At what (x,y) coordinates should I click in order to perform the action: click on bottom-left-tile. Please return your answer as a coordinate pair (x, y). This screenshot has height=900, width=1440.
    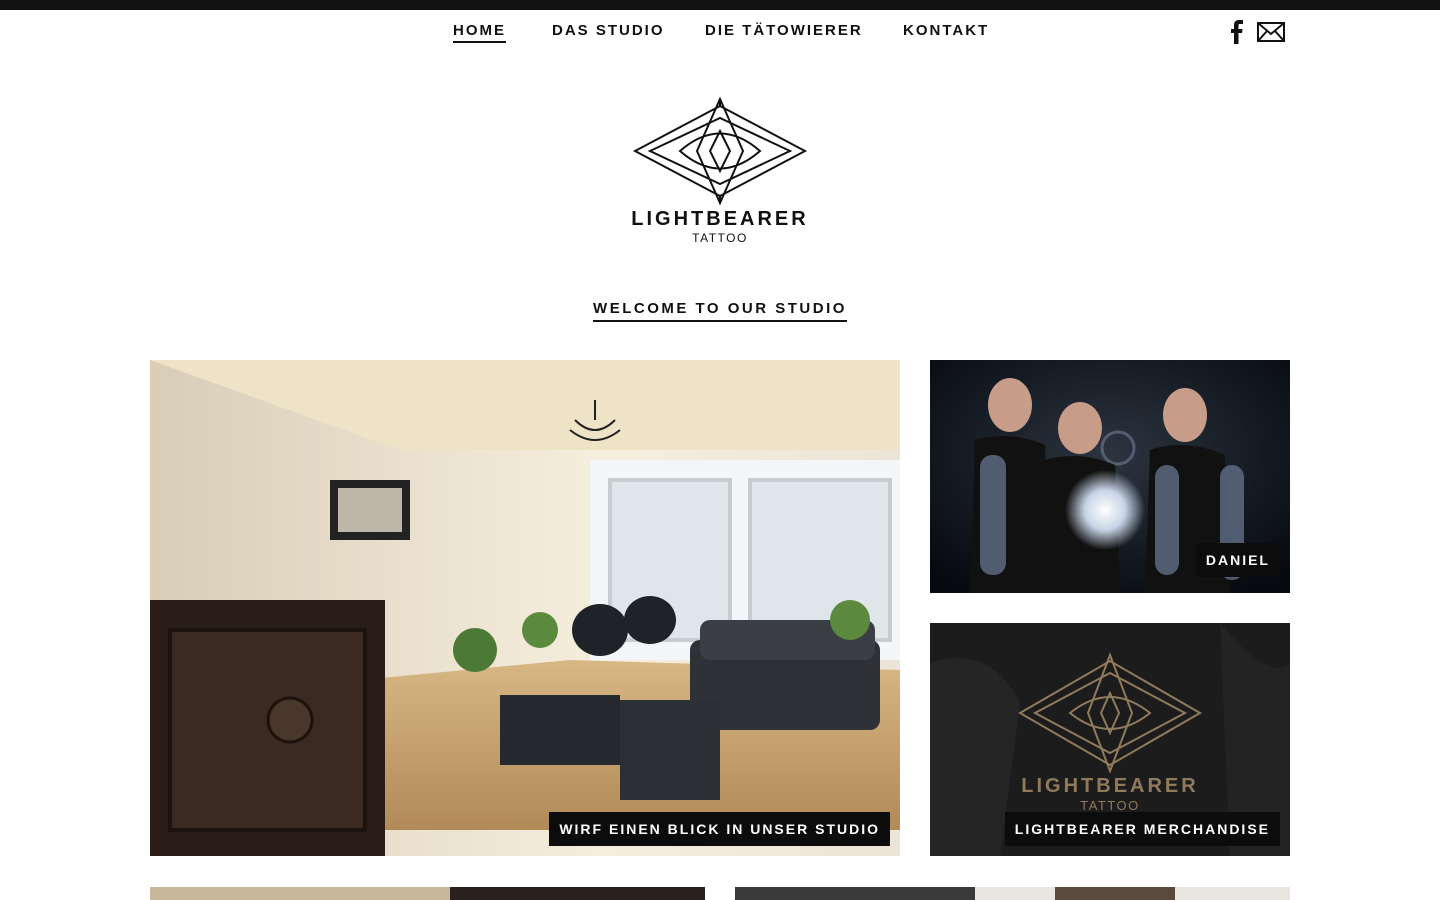
    Looking at the image, I should click on (427, 893).